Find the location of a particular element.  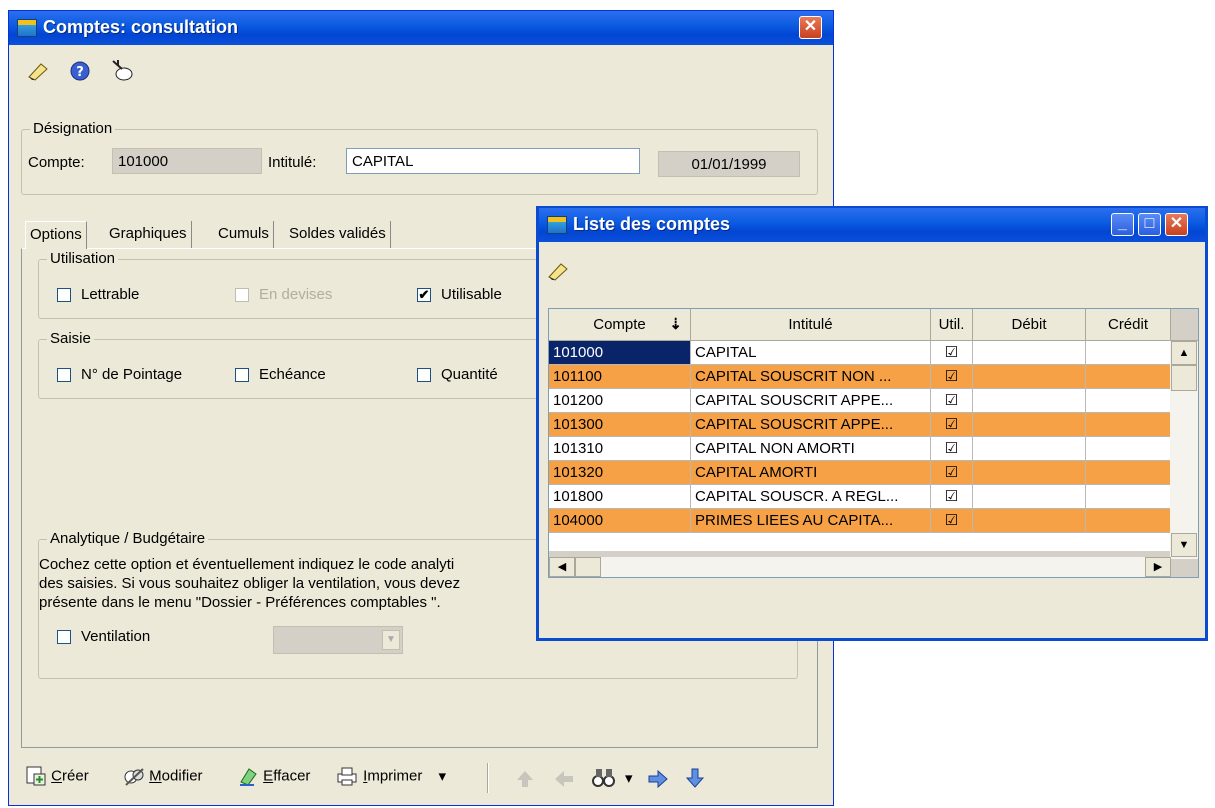

tab-cumuls: Cumuls is located at coordinates (244, 235).